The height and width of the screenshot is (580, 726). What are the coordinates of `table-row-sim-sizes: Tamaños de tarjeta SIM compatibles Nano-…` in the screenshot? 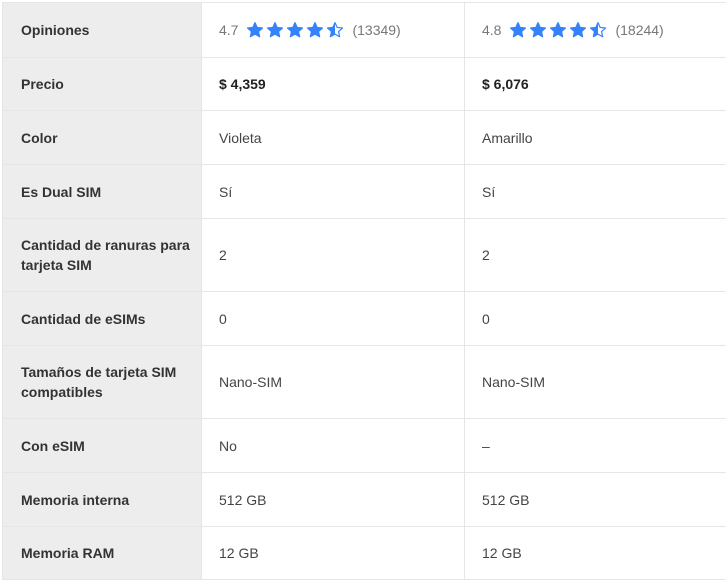 It's located at (364, 382).